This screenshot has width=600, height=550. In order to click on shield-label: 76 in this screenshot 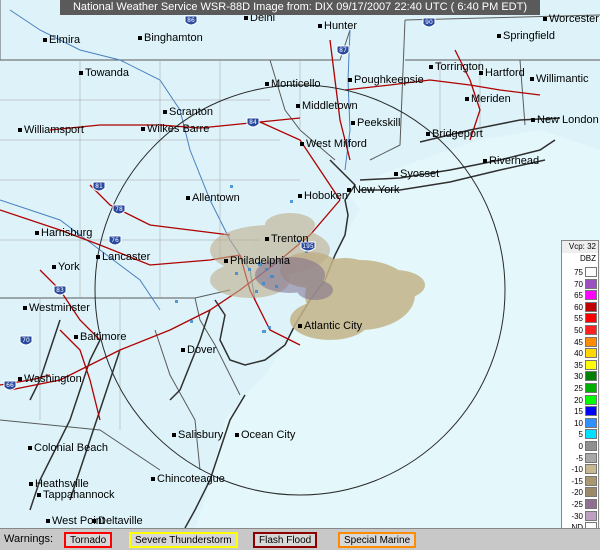, I will do `click(115, 240)`.